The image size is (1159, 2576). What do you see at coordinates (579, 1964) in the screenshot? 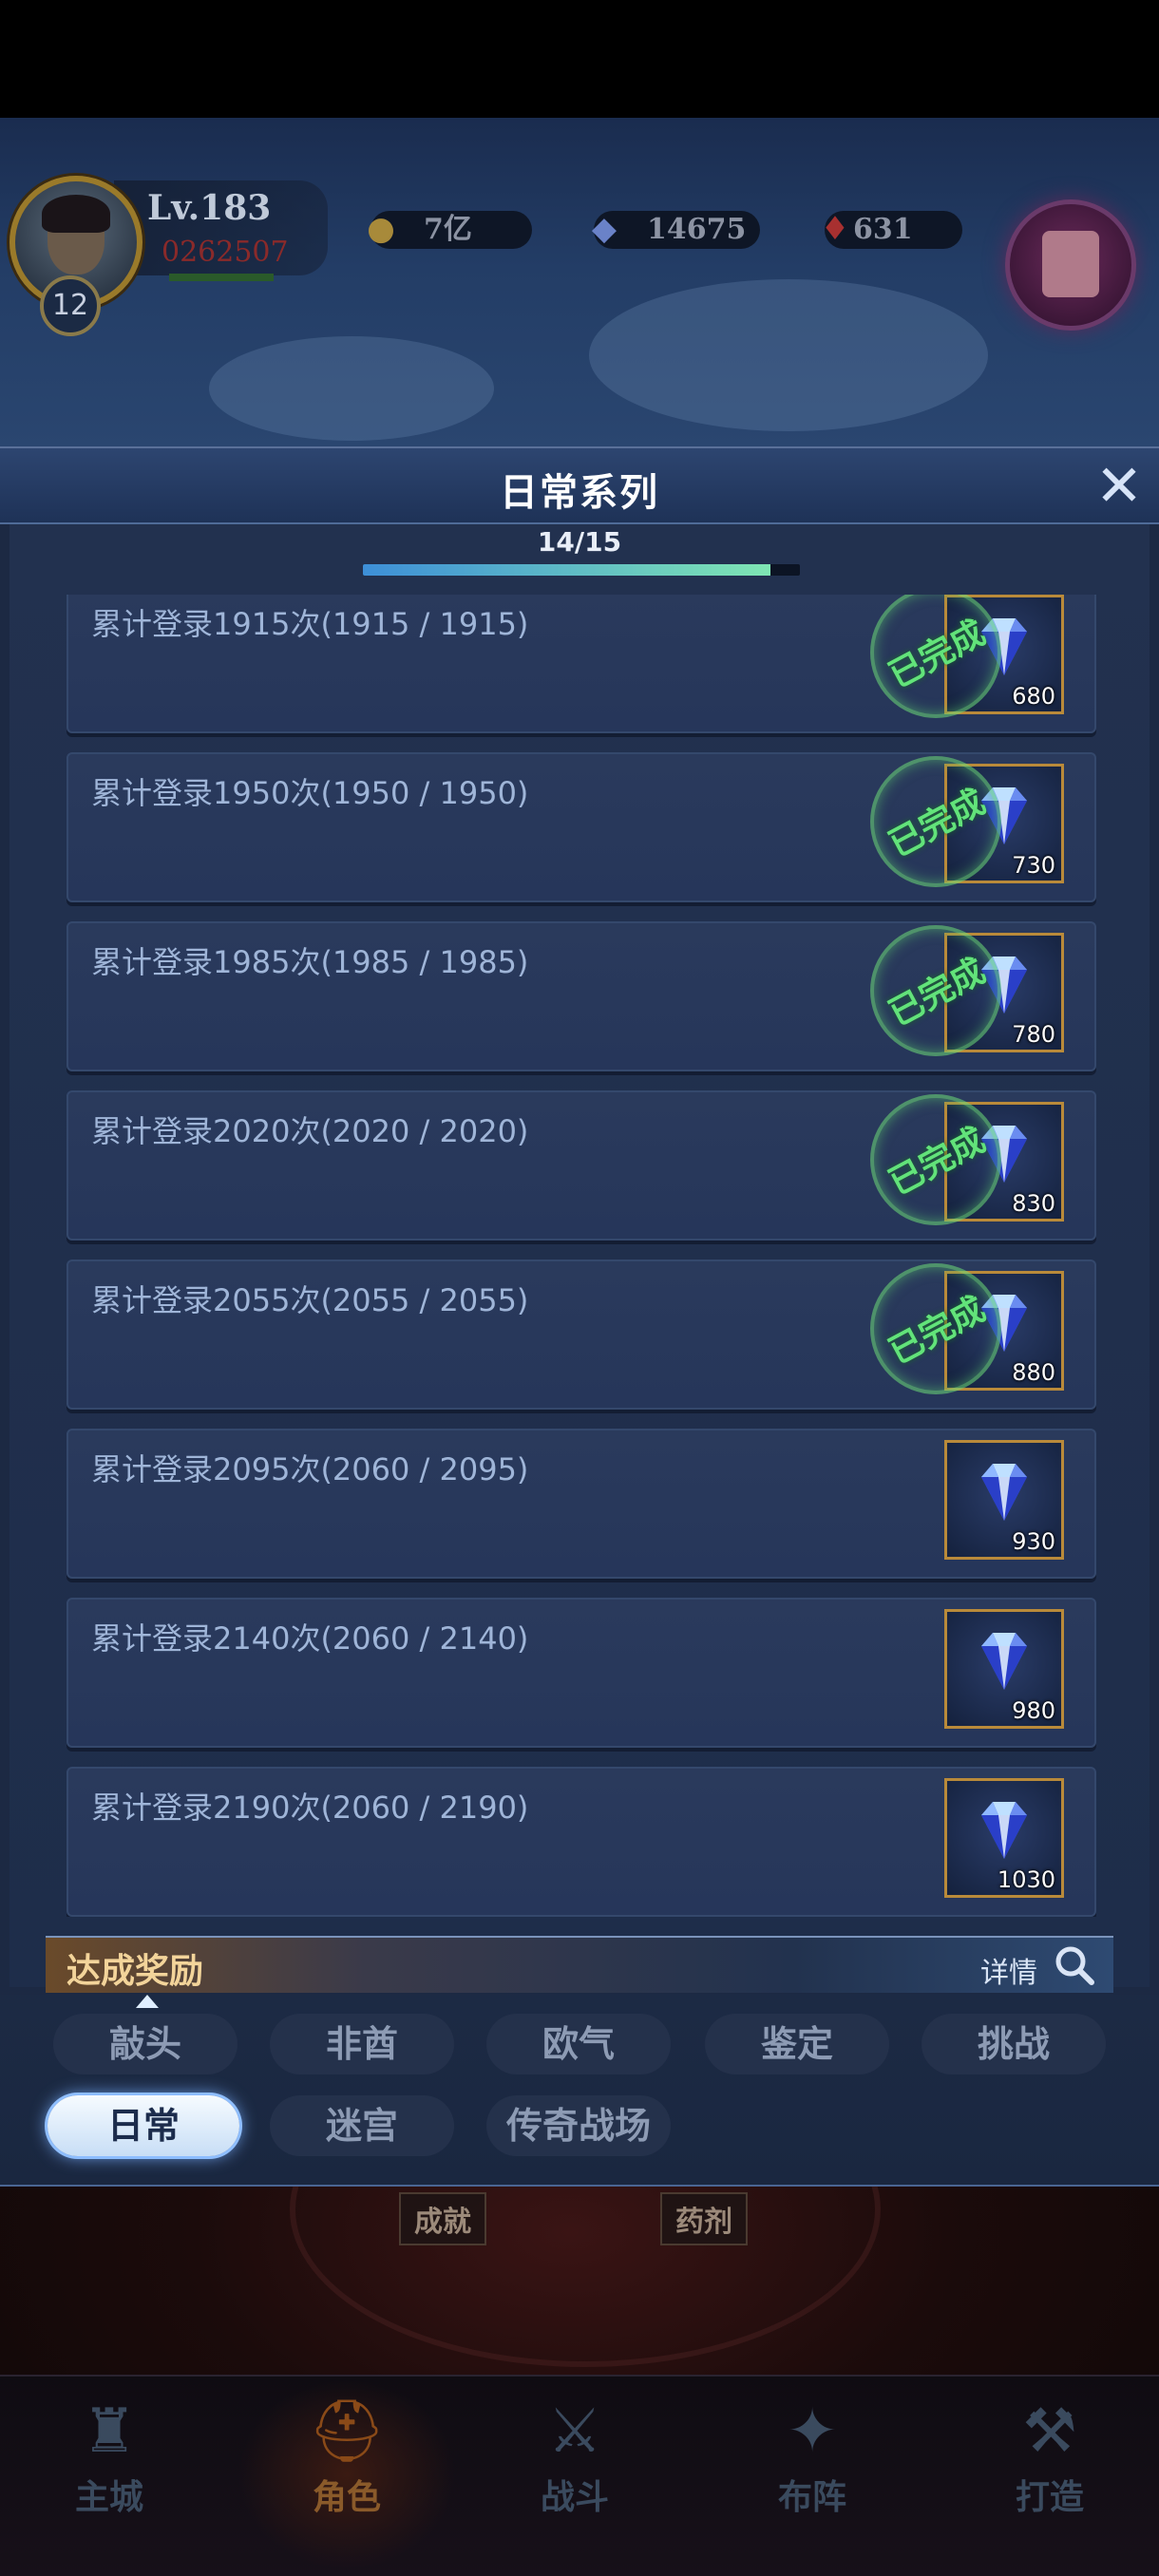
I see `completion-reward-bar: 达成奖励 详情` at bounding box center [579, 1964].